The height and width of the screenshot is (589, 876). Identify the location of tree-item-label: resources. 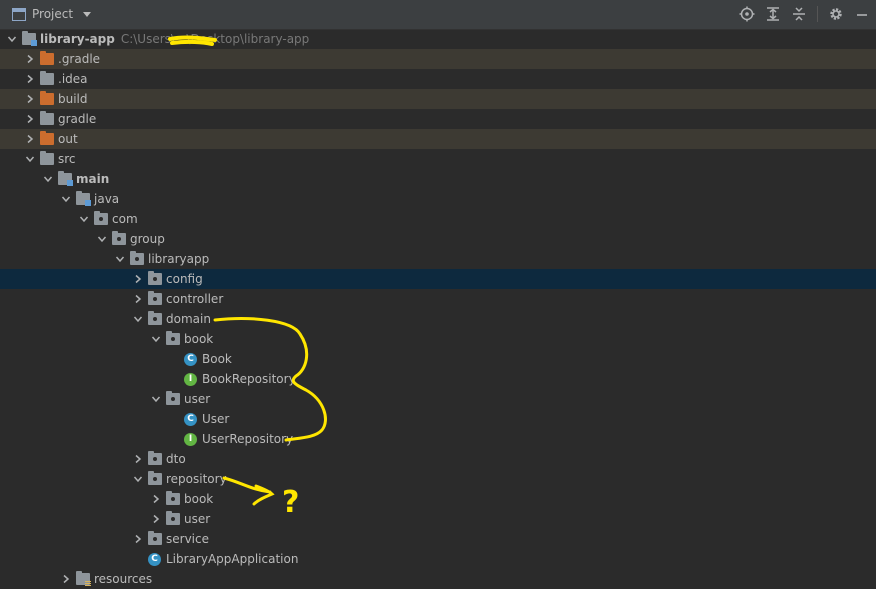
(123, 579).